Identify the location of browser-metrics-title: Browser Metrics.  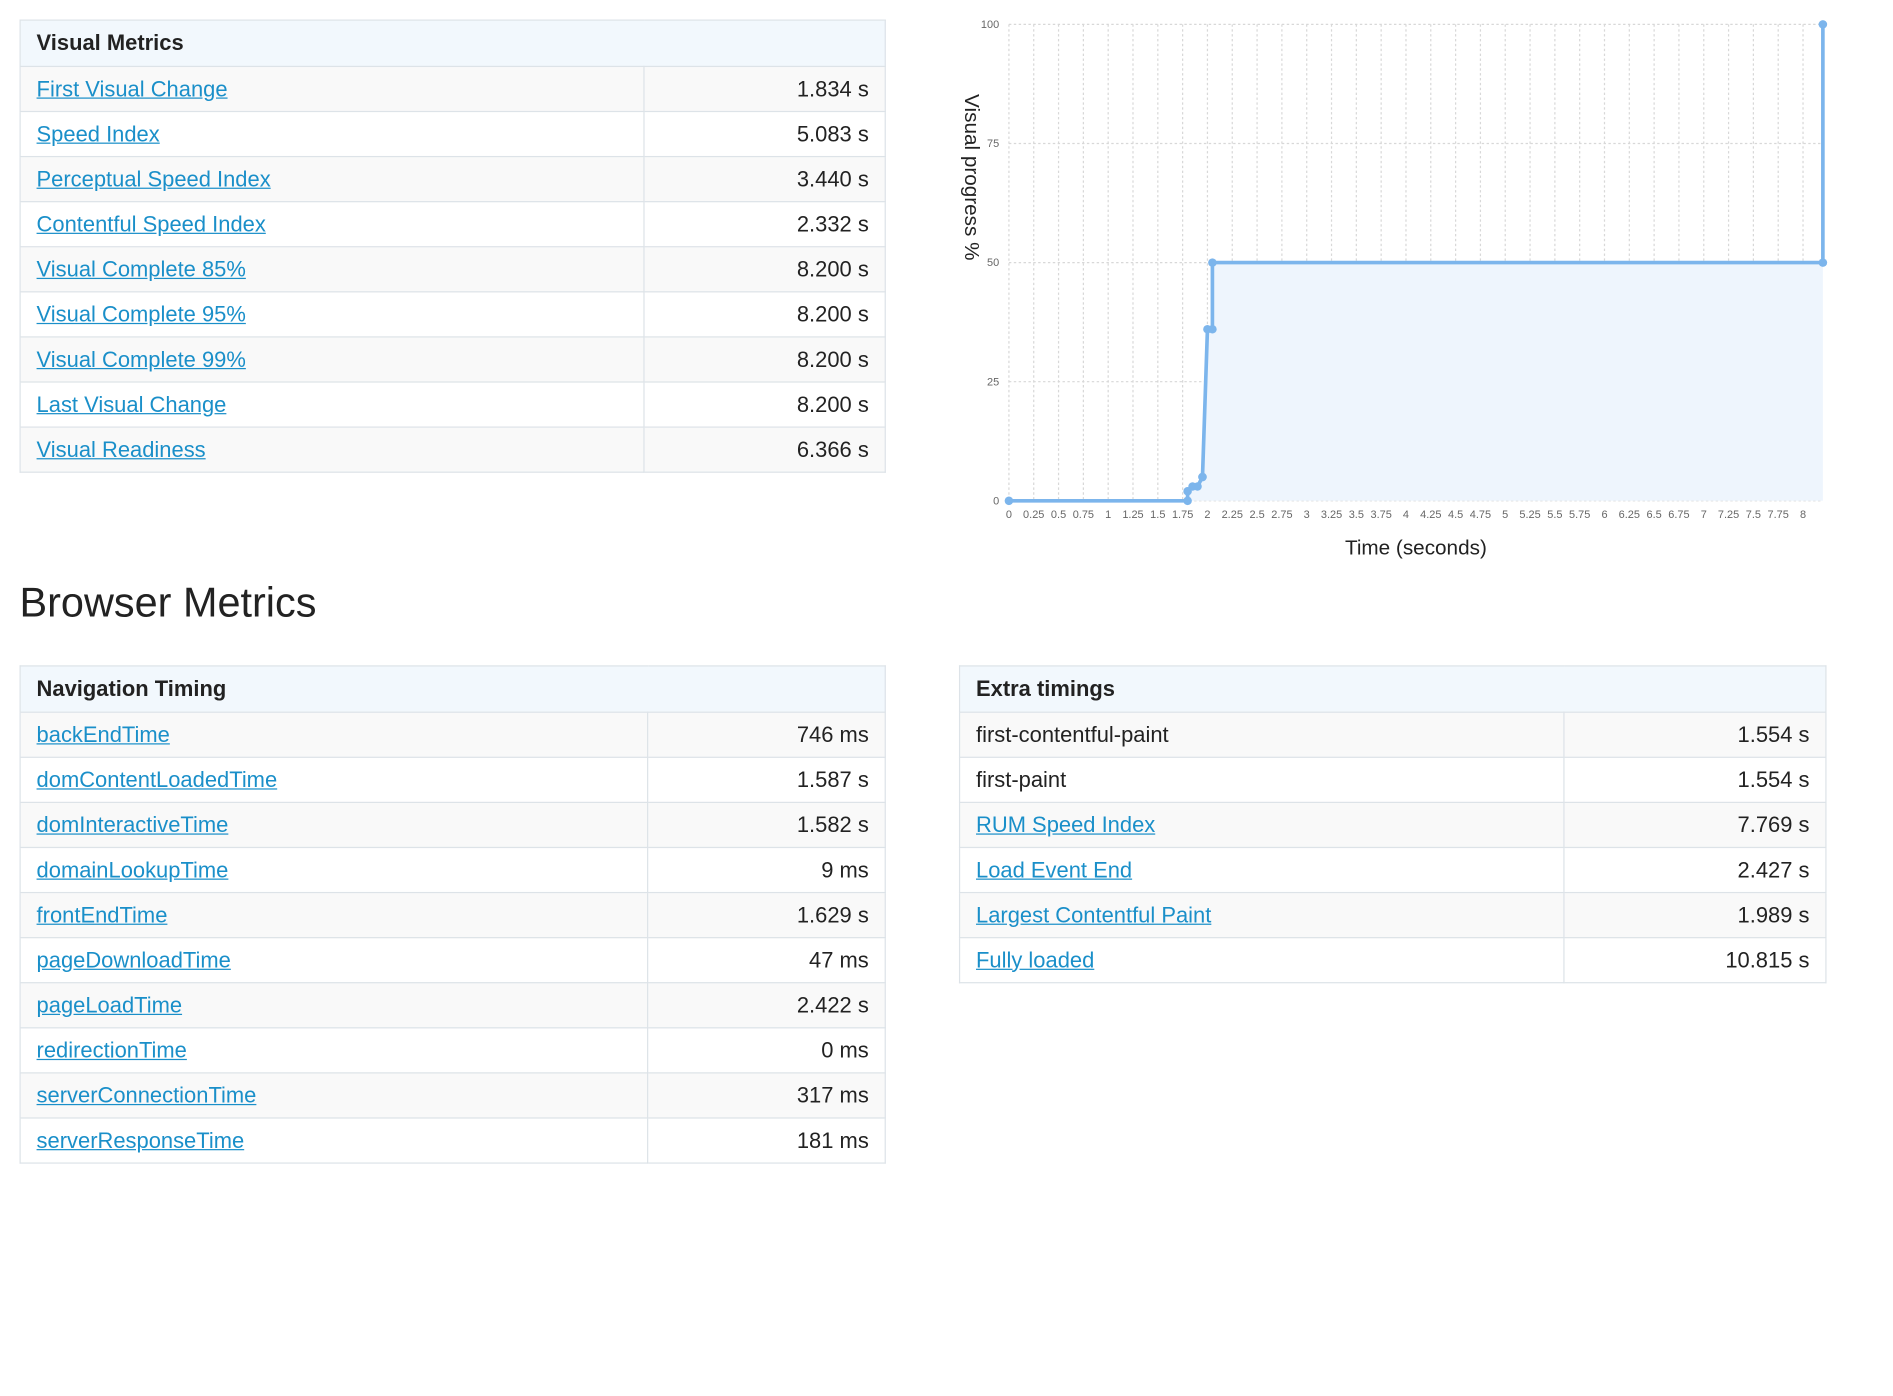
(168, 603).